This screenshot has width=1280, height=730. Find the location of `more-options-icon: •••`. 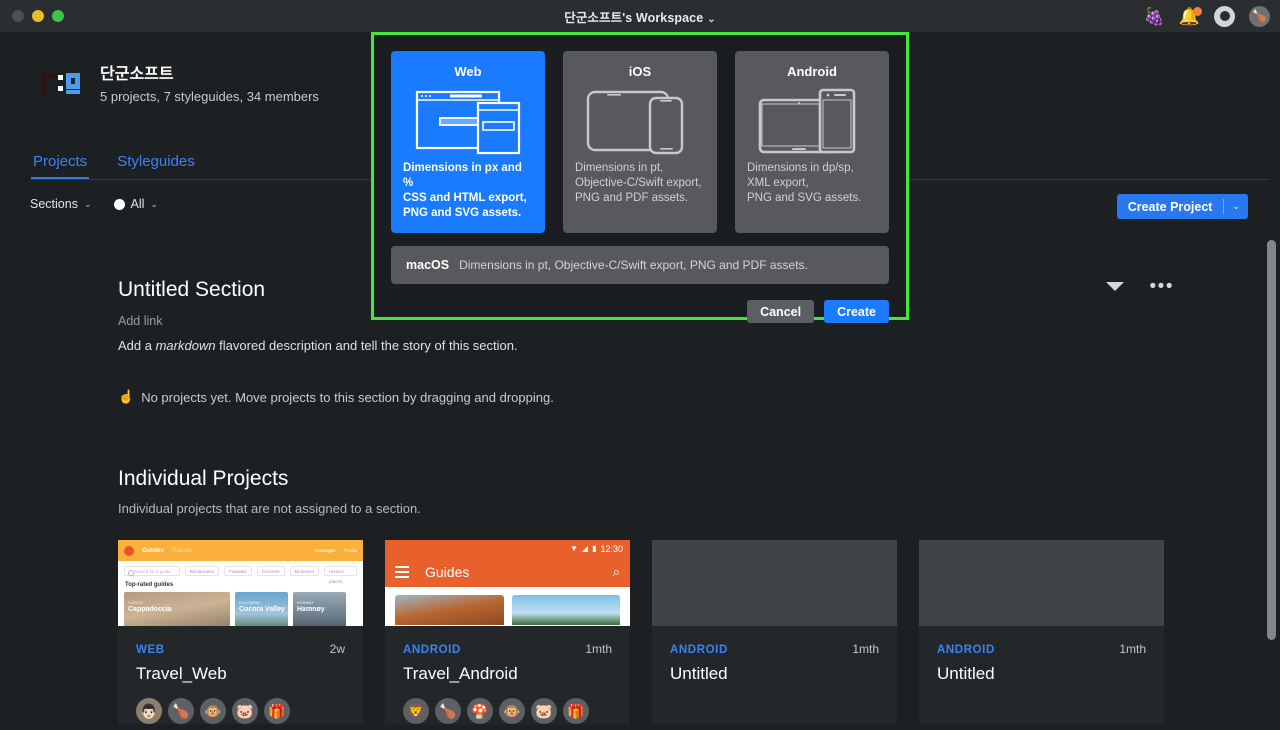

more-options-icon: ••• is located at coordinates (1162, 287).